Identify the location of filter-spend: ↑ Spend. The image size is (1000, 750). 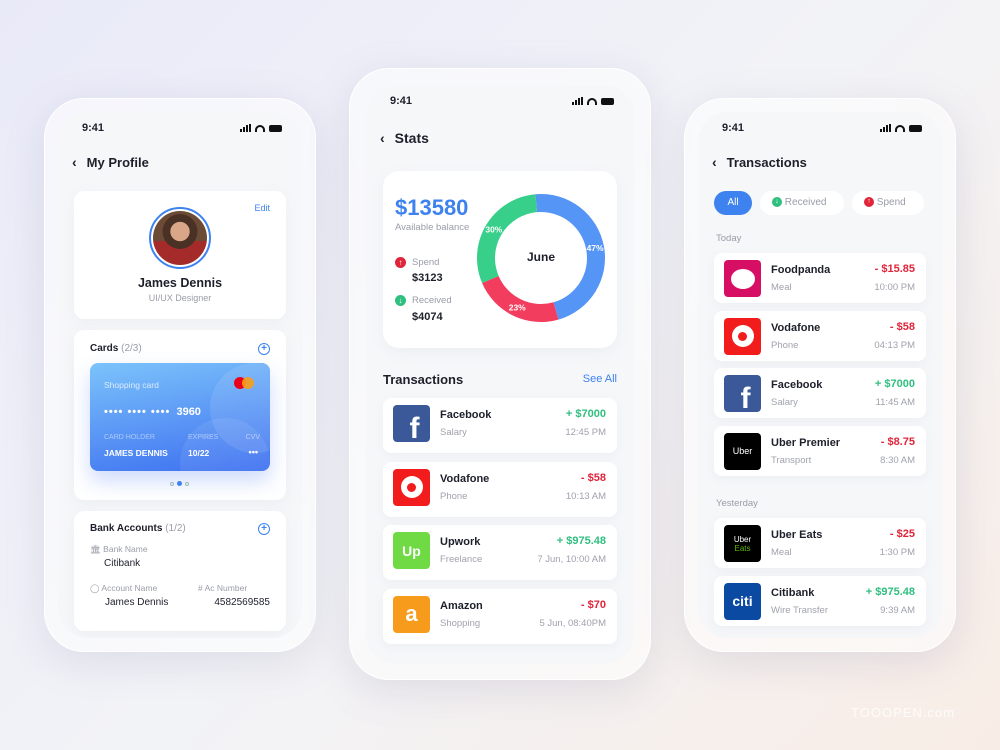
(888, 203).